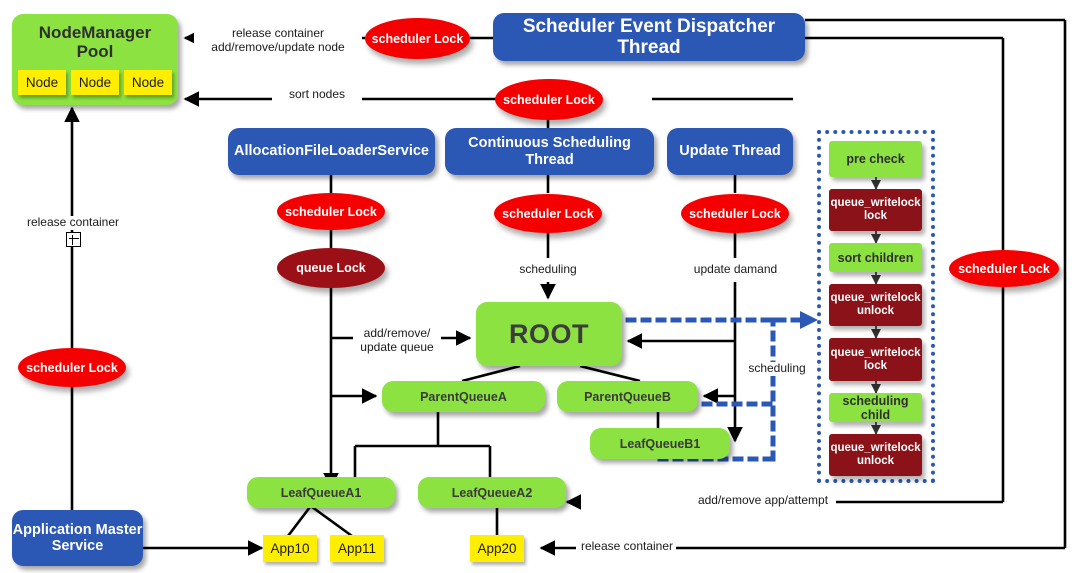  I want to click on queue-leaf-a1: LeafQueueA1, so click(321, 492).